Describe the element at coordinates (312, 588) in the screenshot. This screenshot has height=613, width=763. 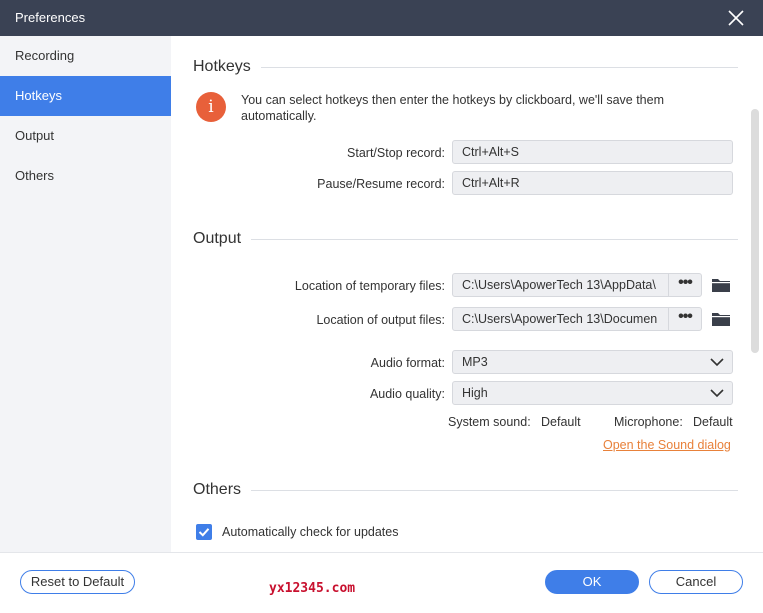
I see `watermark-text: yx12345.com` at that location.